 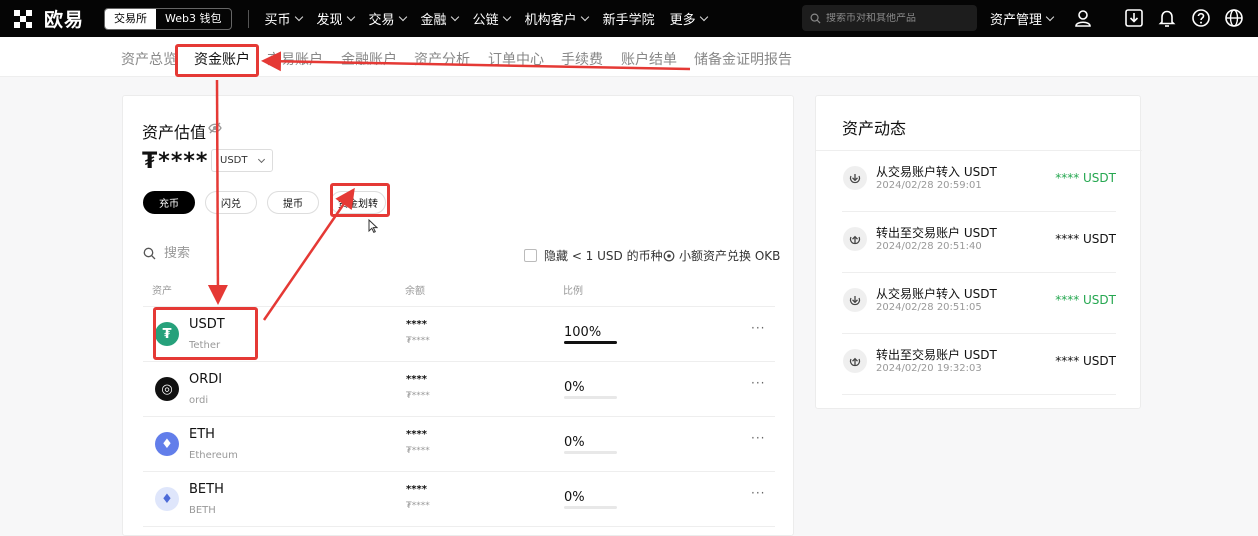 I want to click on activity-time: 2024/02/20 19:32:03, so click(x=929, y=368).